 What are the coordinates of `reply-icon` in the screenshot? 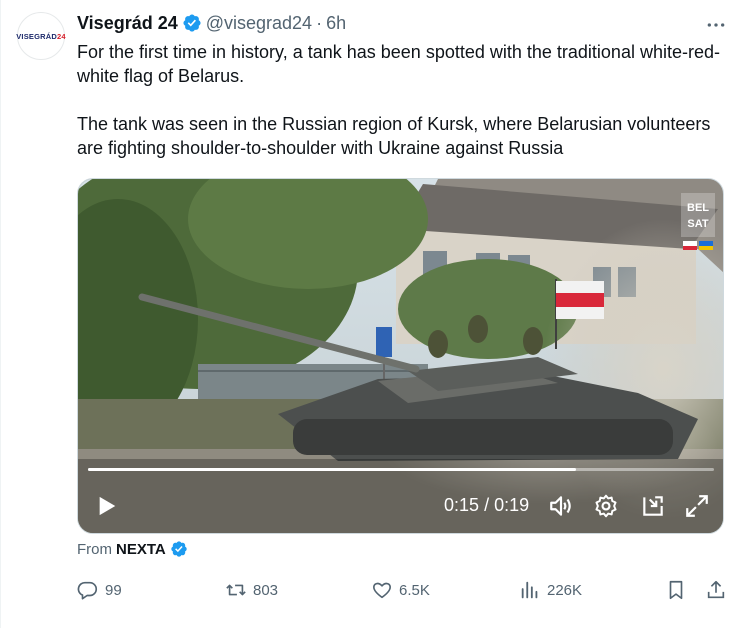 It's located at (87, 590).